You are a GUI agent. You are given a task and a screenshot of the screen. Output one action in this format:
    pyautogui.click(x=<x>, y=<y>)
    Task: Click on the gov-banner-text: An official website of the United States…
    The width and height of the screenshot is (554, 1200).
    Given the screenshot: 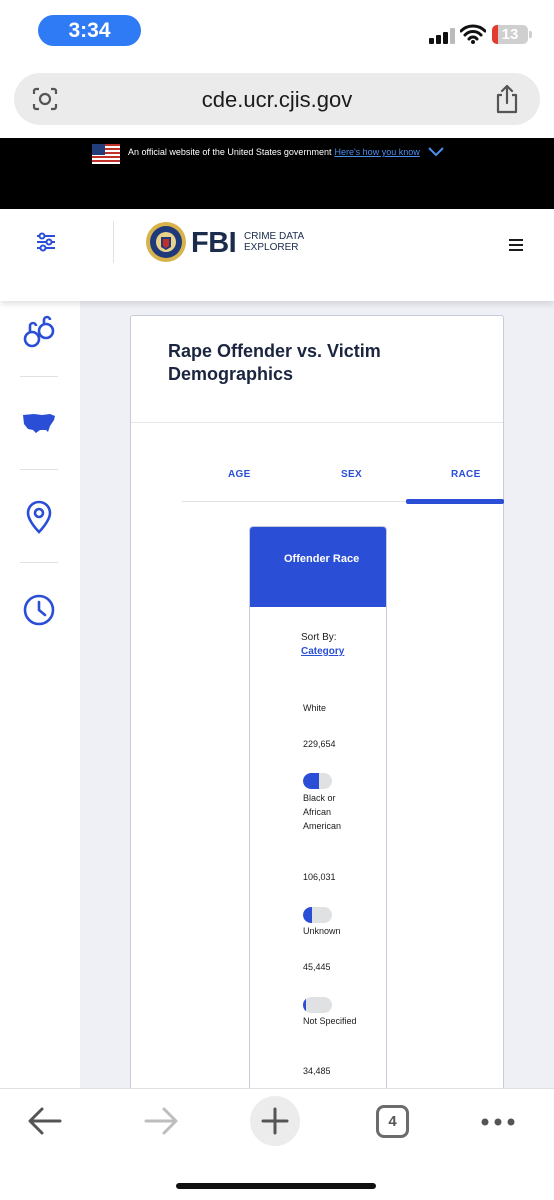 What is the action you would take?
    pyautogui.click(x=274, y=152)
    